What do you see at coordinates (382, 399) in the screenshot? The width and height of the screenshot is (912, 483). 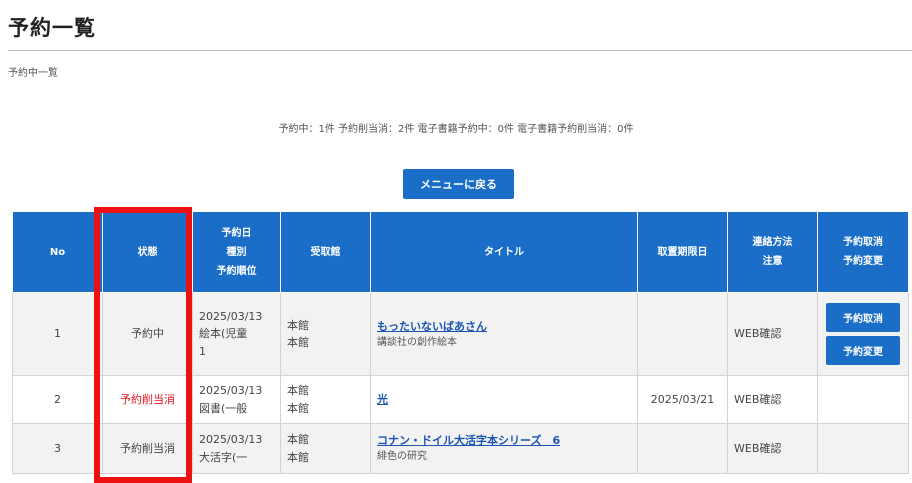 I see `row-title-link: 光` at bounding box center [382, 399].